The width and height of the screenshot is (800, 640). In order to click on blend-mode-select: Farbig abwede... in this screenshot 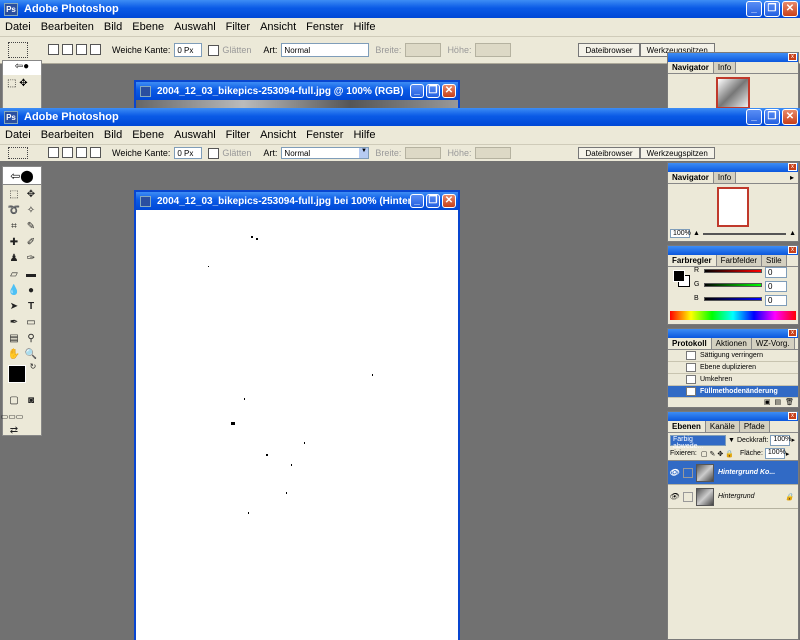, I will do `click(698, 442)`.